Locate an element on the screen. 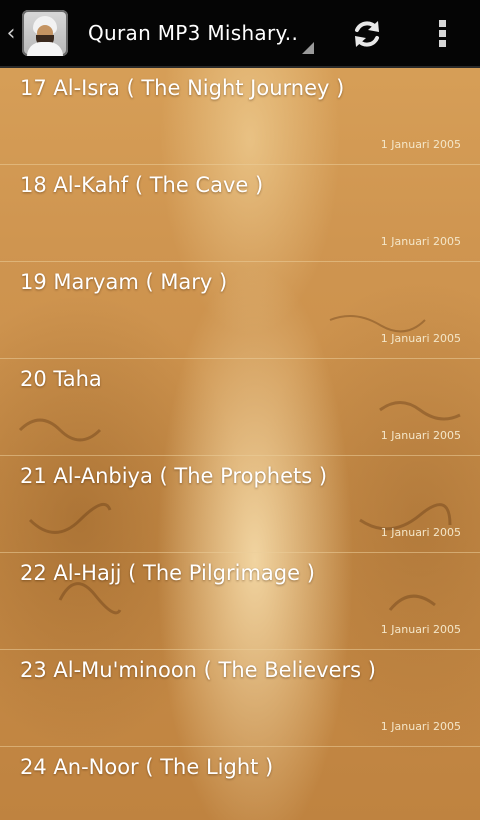 Image resolution: width=480 pixels, height=820 pixels. chevron-left-icon: ‹ is located at coordinates (11, 33).